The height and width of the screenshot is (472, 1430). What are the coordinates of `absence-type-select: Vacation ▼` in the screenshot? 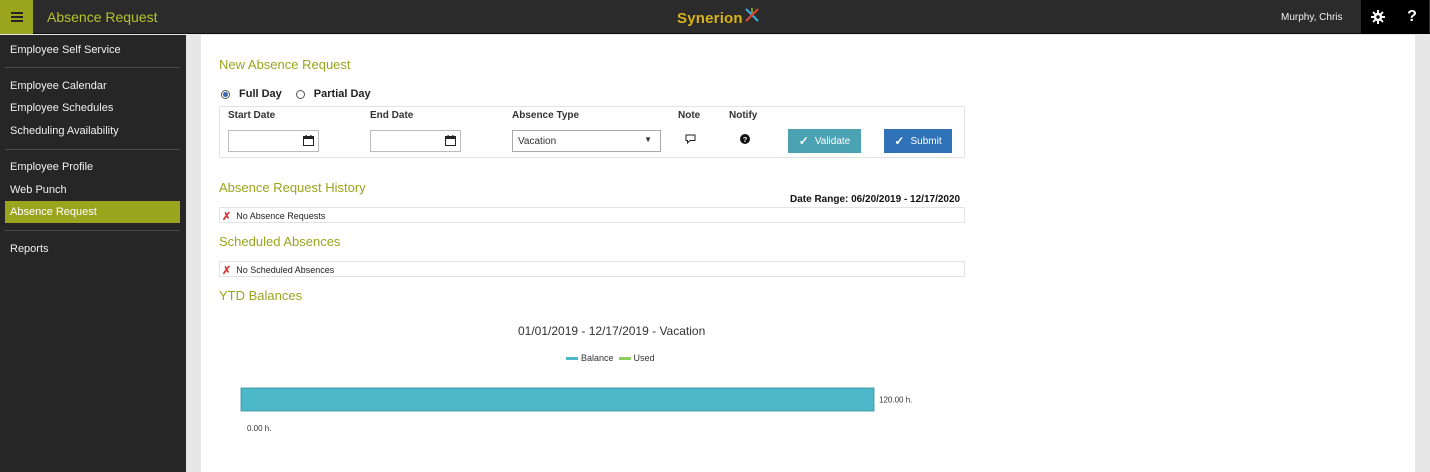 It's located at (586, 141).